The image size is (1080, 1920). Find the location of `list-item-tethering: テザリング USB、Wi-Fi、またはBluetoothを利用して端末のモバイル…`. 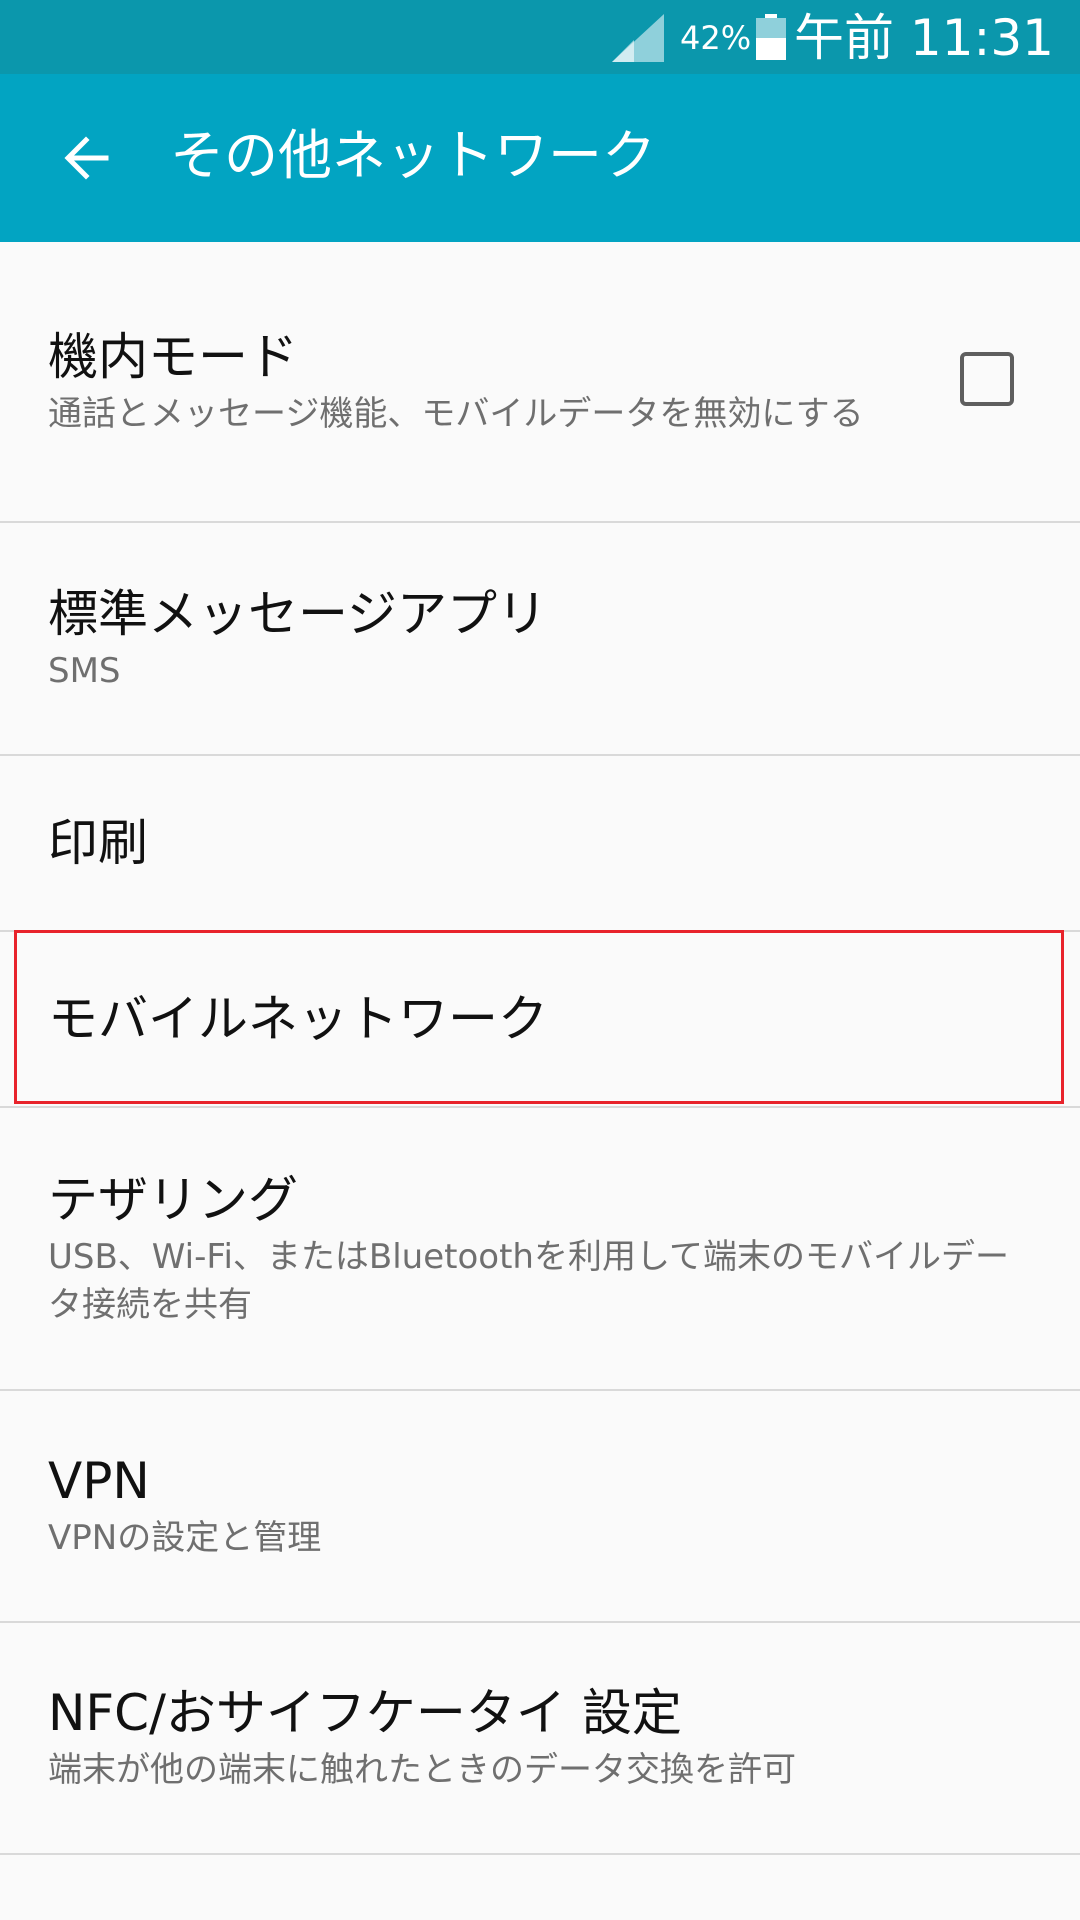

list-item-tethering: テザリング USB、Wi-Fi、またはBluetoothを利用して端末のモバイル… is located at coordinates (540, 1249).